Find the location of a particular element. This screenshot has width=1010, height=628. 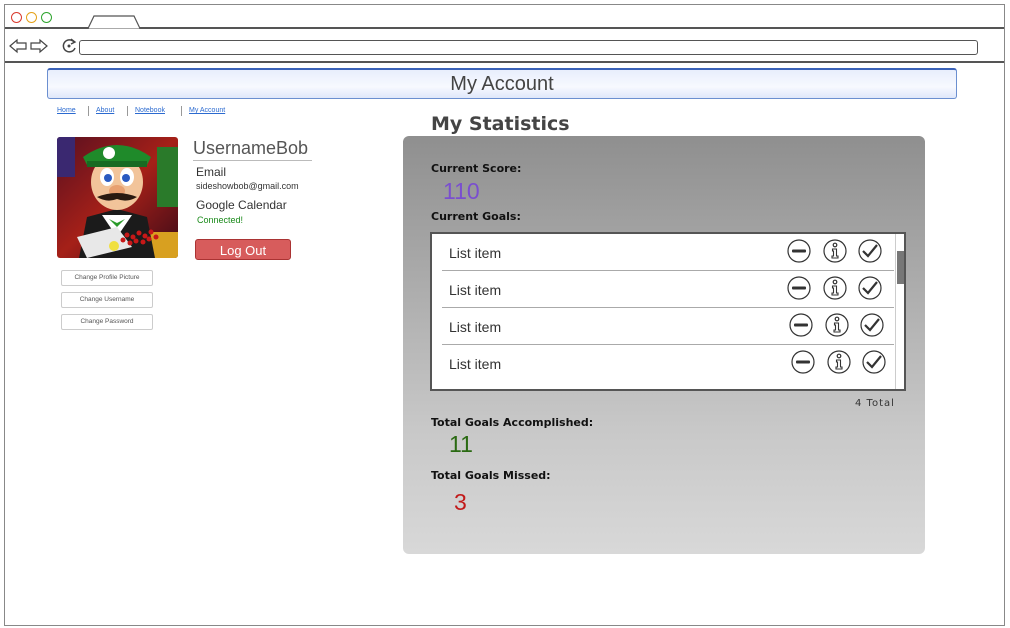

log-out-button: Log Out is located at coordinates (243, 249).